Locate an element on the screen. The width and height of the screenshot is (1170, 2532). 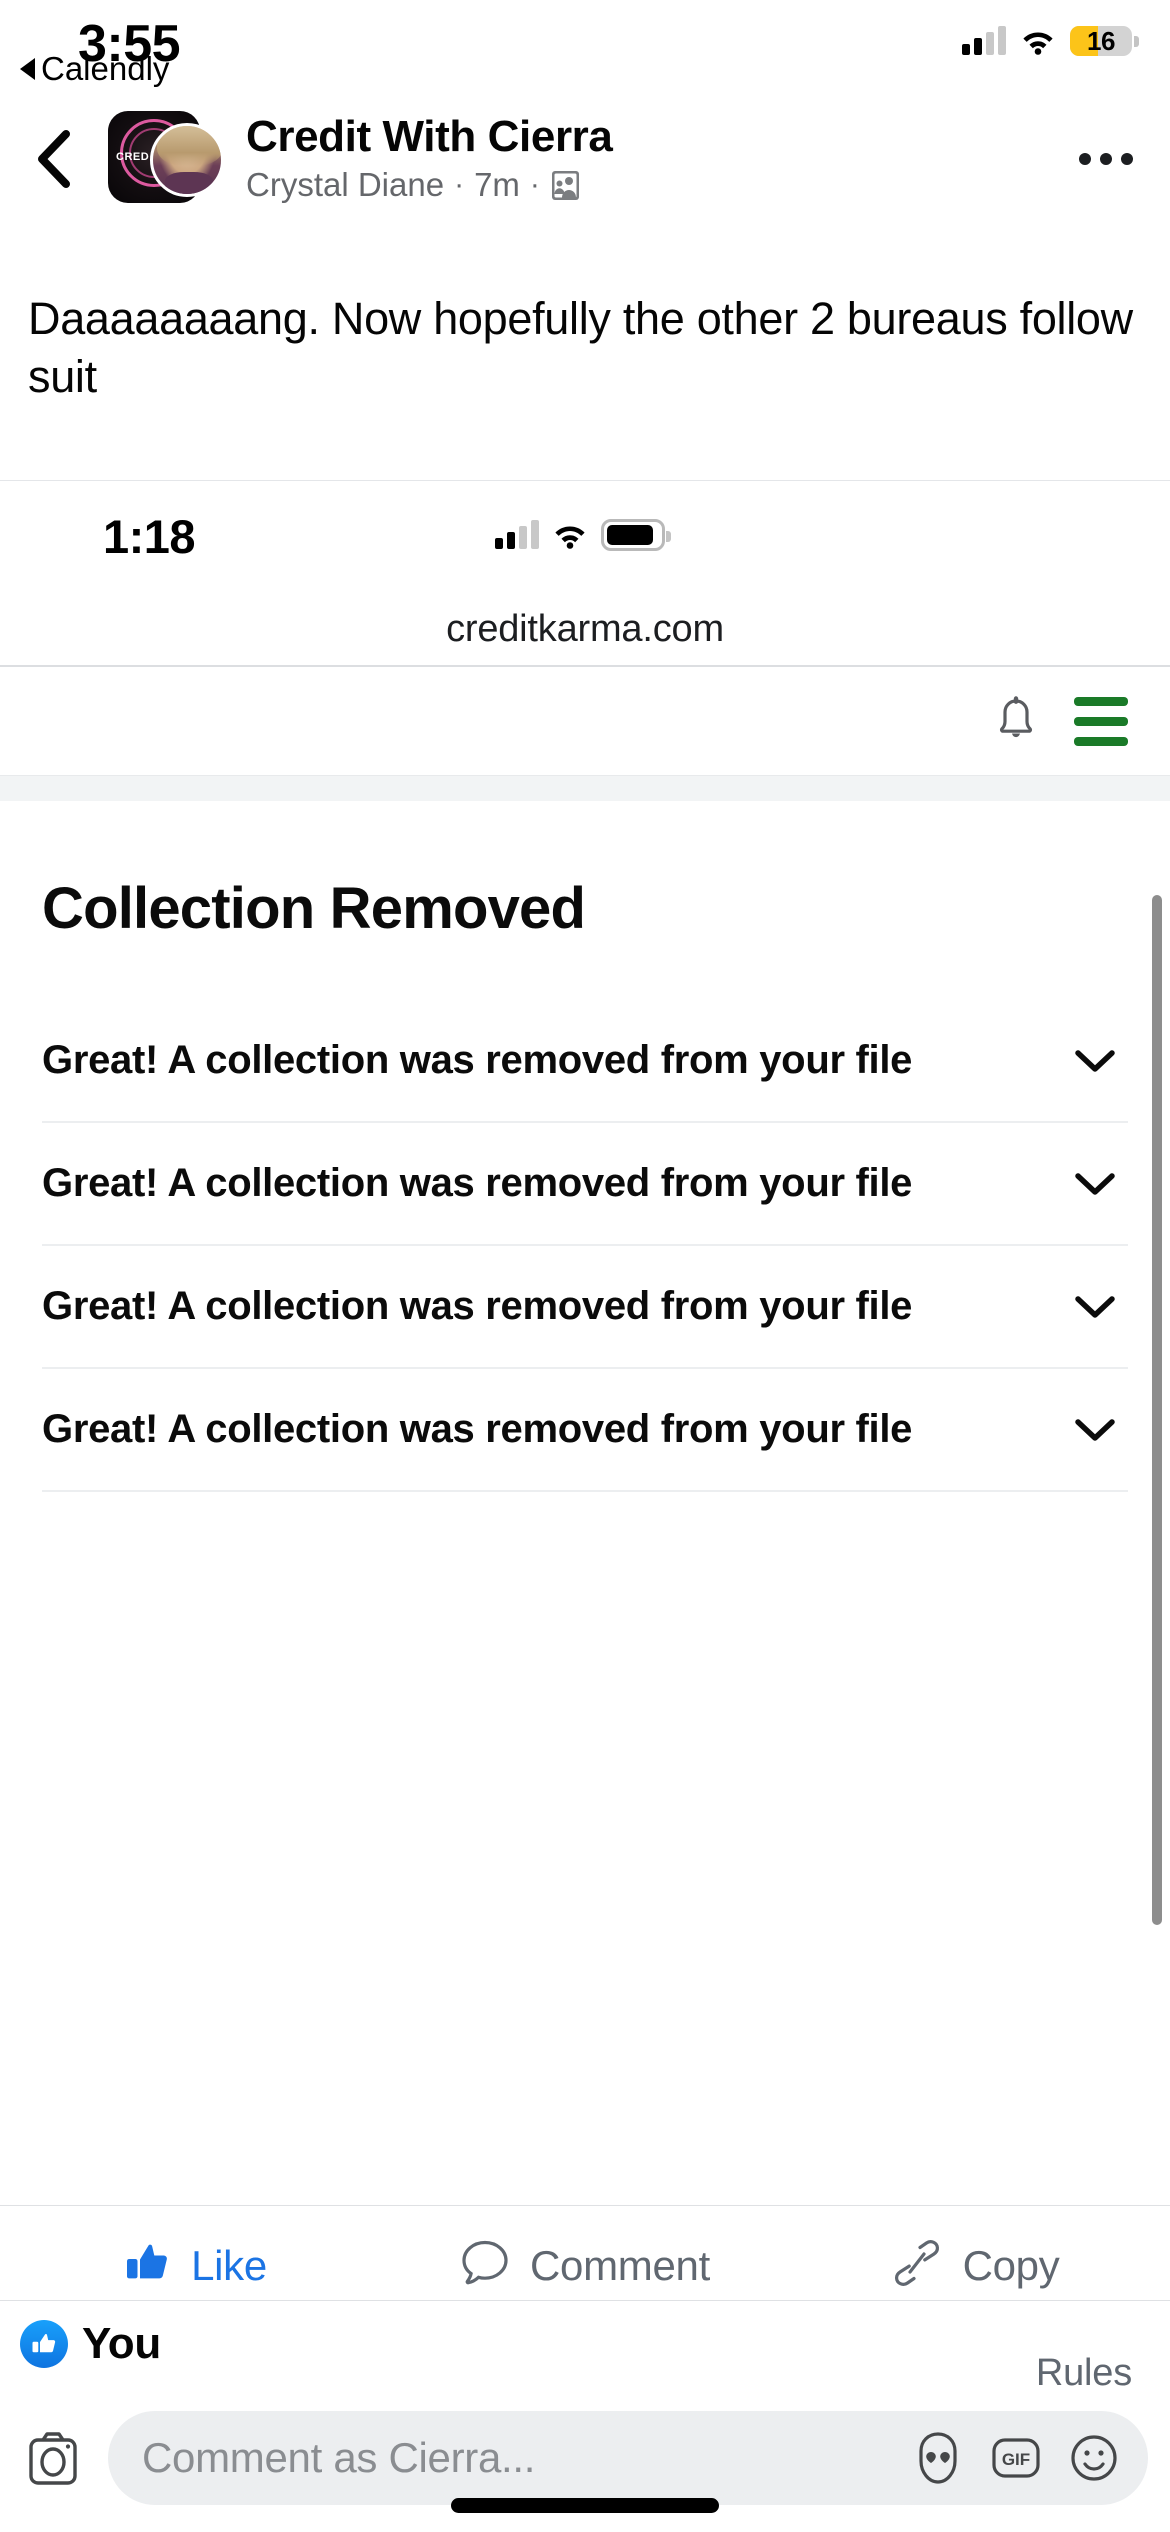
content-heading: Collection Removed is located at coordinates (314, 908).